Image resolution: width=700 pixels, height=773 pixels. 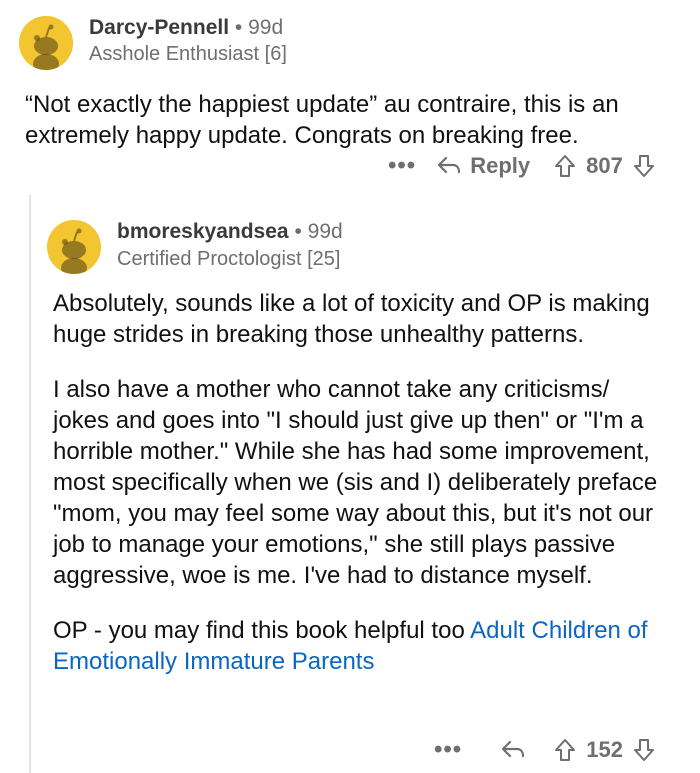 What do you see at coordinates (229, 259) in the screenshot?
I see `user-flair: Certified Proctologist [25]` at bounding box center [229, 259].